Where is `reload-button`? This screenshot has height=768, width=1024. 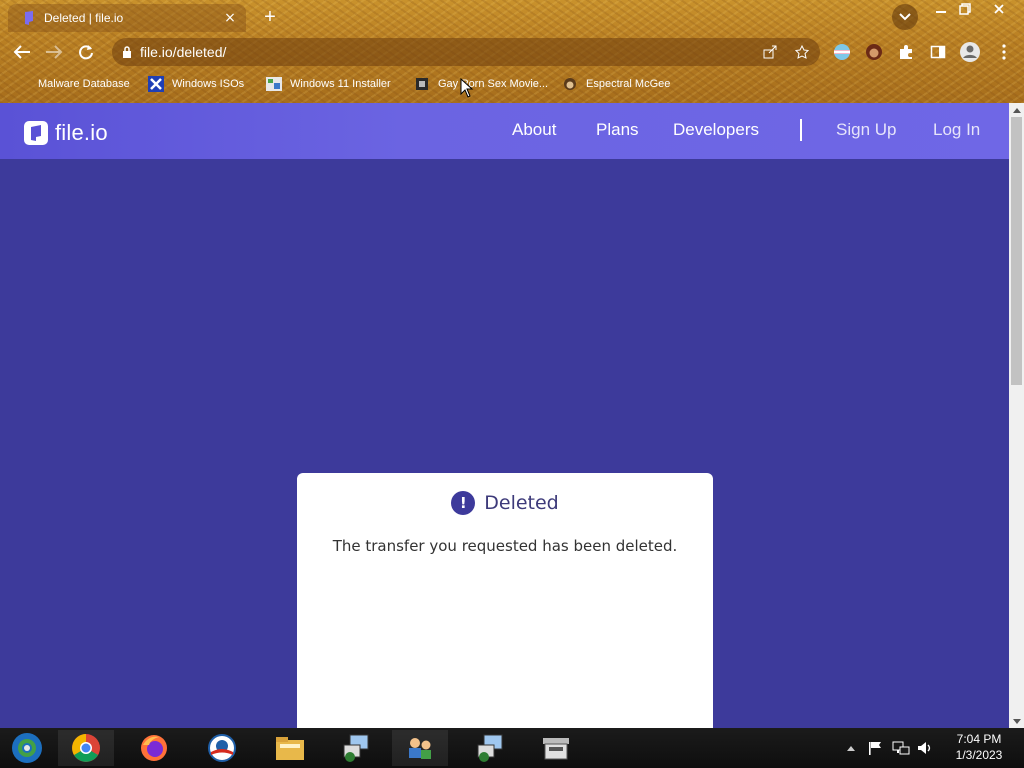 reload-button is located at coordinates (86, 52).